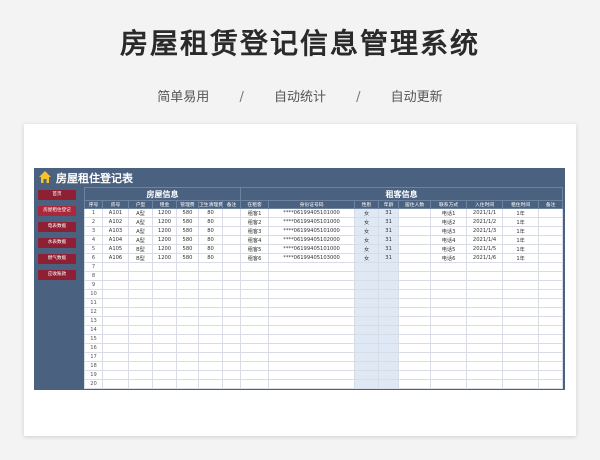 The height and width of the screenshot is (460, 600). What do you see at coordinates (255, 240) in the screenshot?
I see `table-cell: 租客4` at bounding box center [255, 240].